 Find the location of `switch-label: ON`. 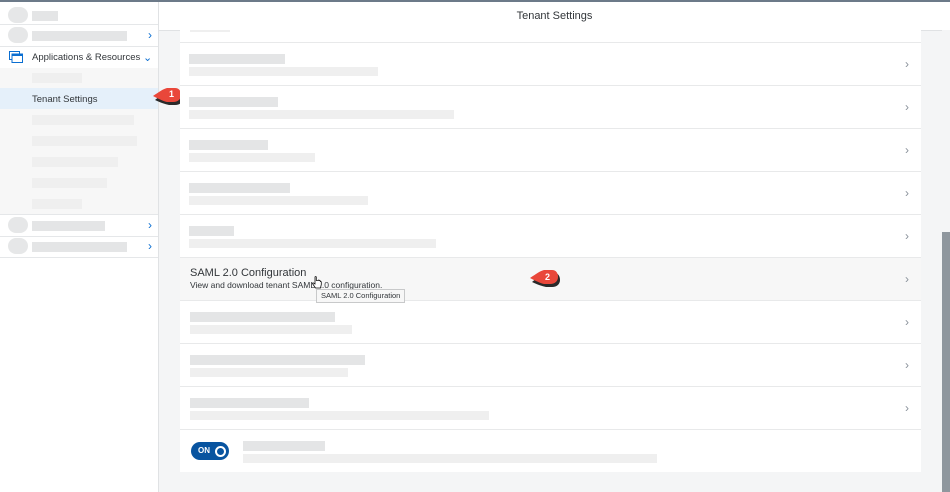

switch-label: ON is located at coordinates (204, 450).